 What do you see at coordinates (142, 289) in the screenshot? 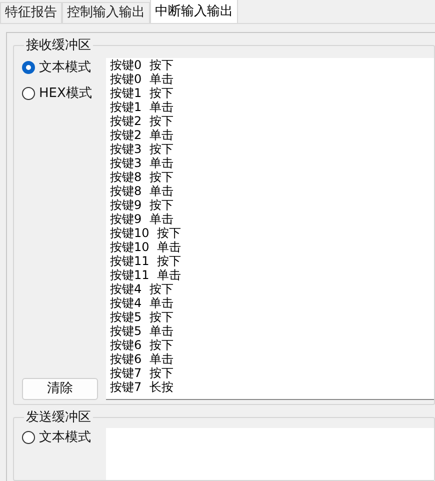
I see `log-line: 按键4 按下` at bounding box center [142, 289].